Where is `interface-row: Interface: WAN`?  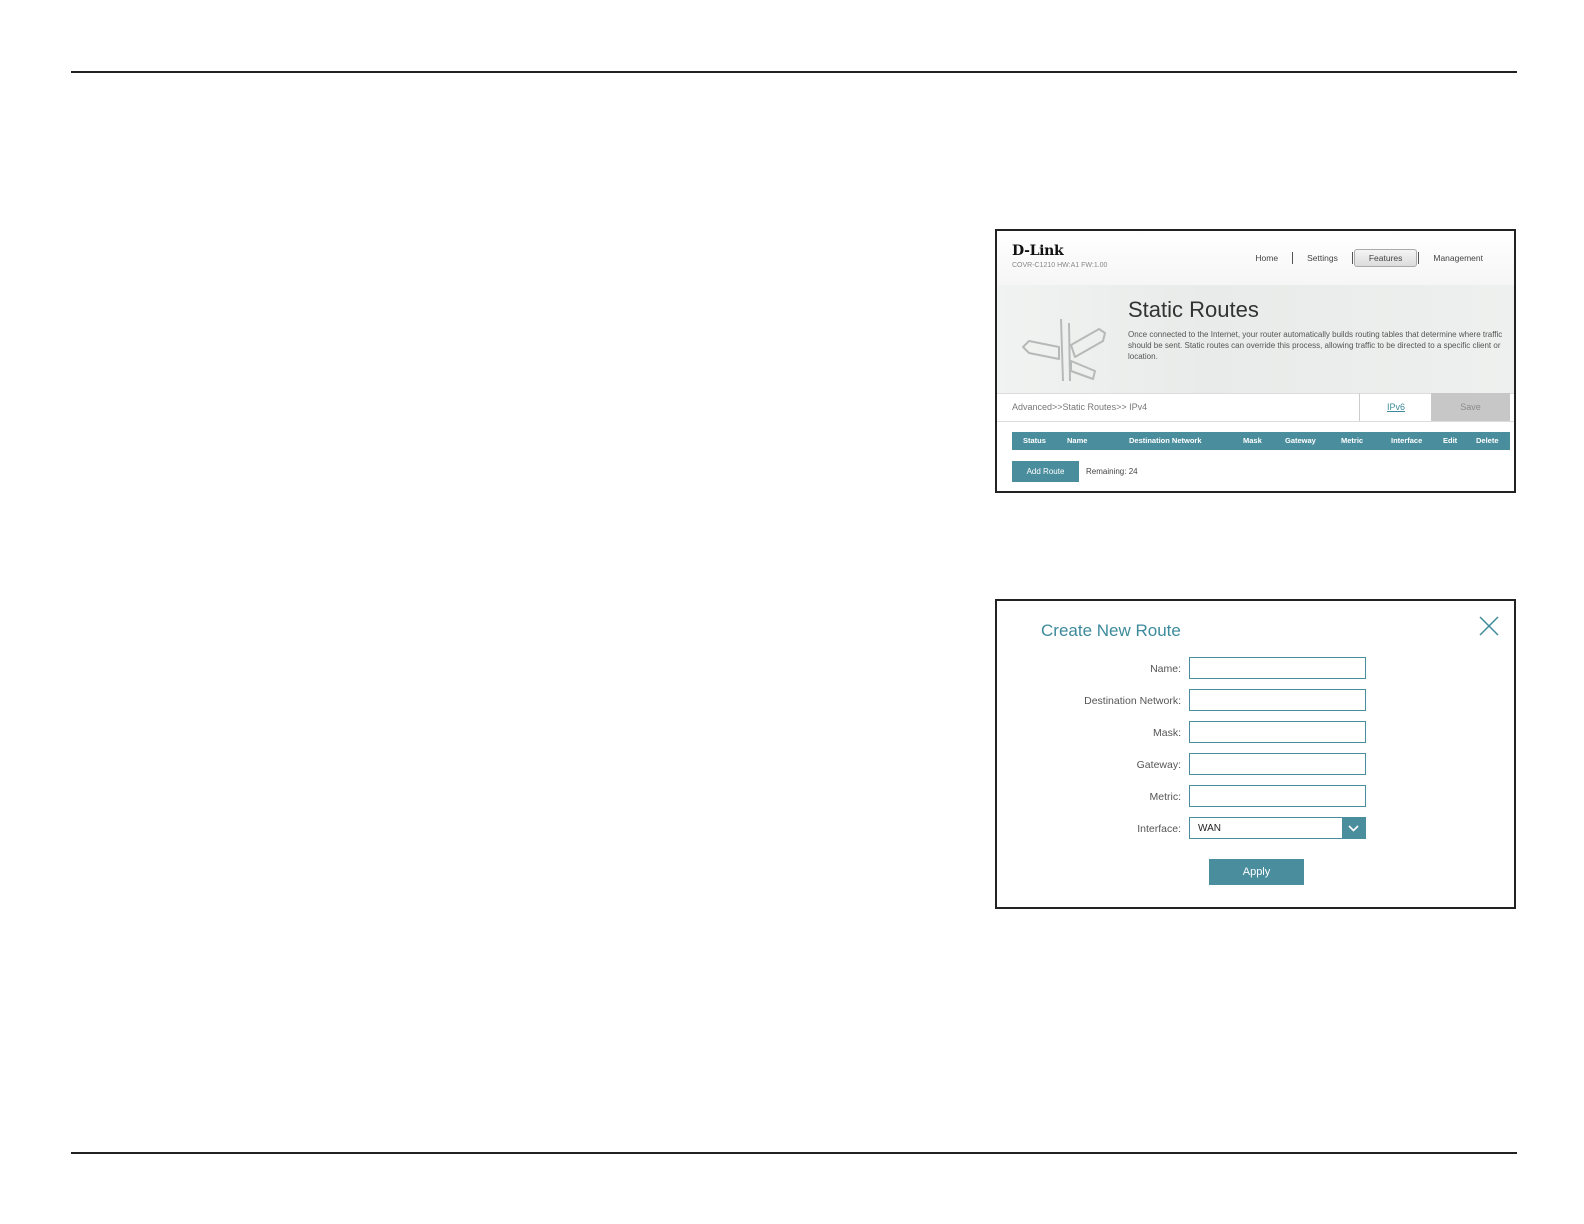
interface-row: Interface: WAN is located at coordinates (1255, 829).